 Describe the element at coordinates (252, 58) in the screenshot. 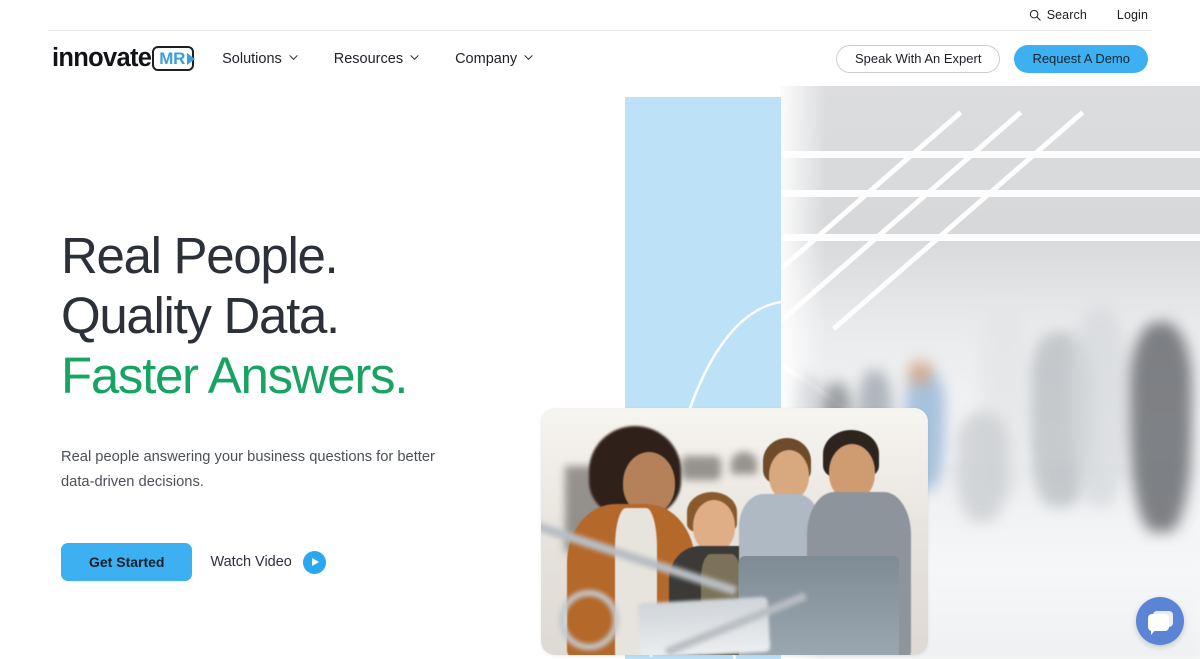

I see `nav-item-label: Solutions` at that location.